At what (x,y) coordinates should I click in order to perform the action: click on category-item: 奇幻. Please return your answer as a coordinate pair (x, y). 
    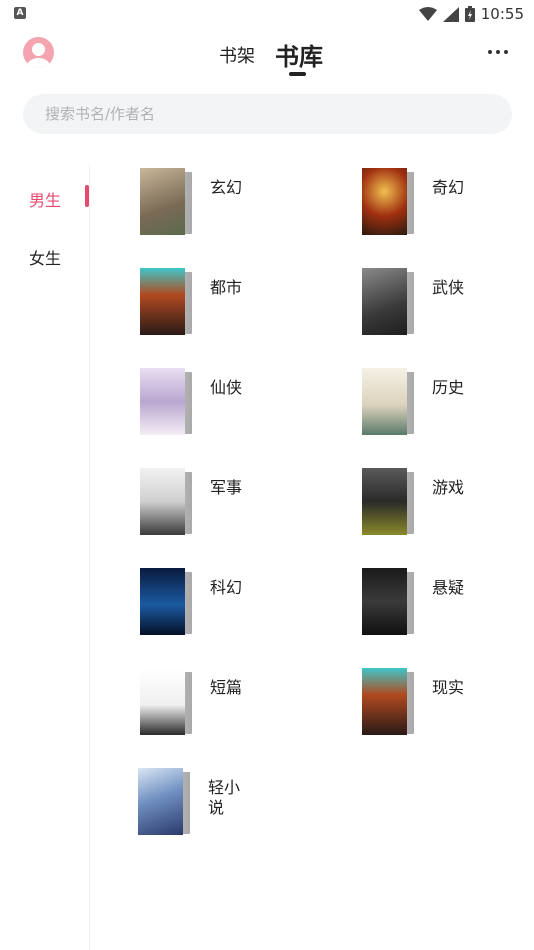
    Looking at the image, I should click on (448, 203).